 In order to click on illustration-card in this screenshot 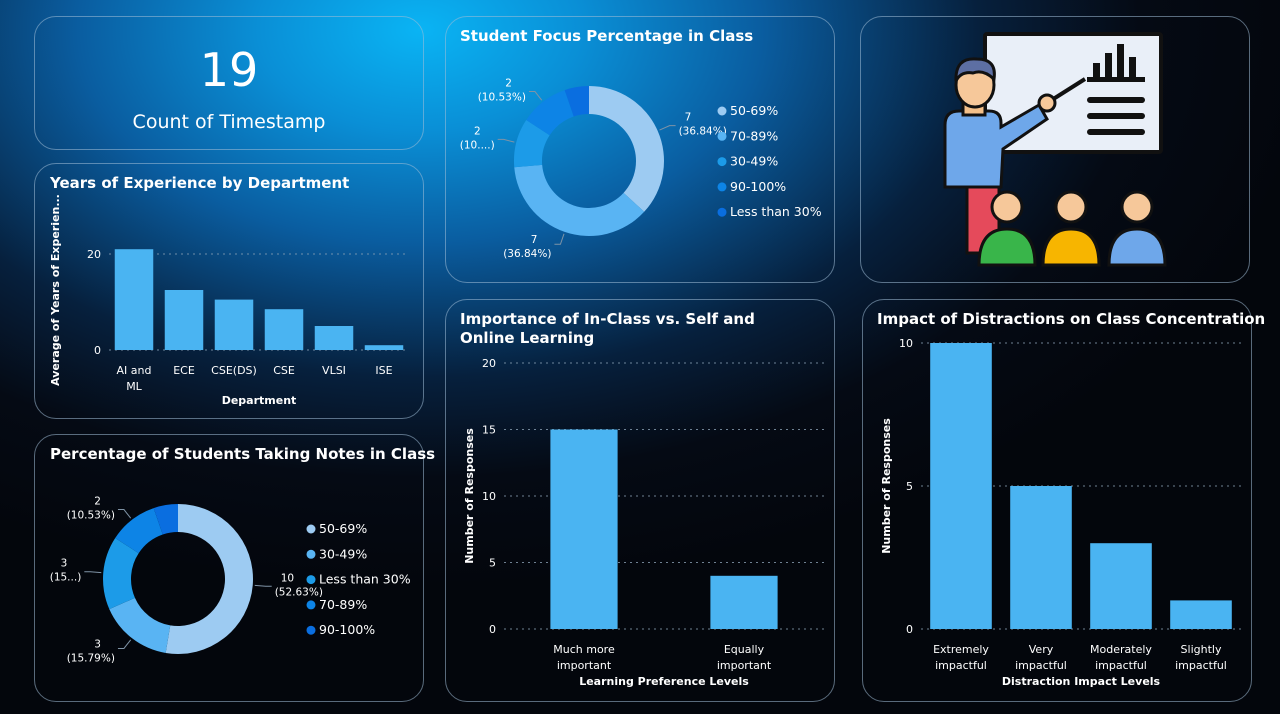, I will do `click(1055, 149)`.